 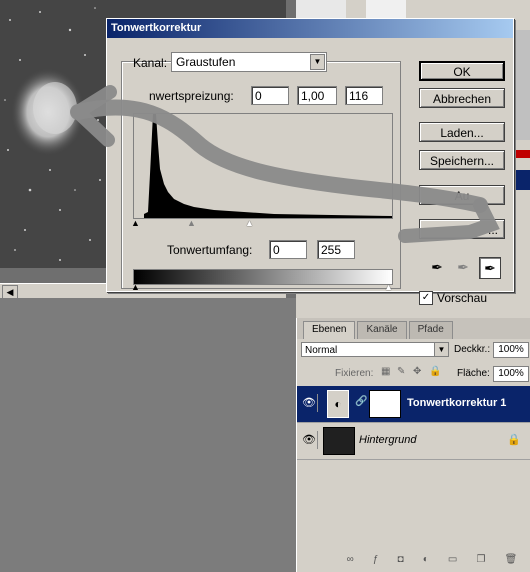 What do you see at coordinates (511, 561) in the screenshot?
I see `delete-layer-icon: 🗑` at bounding box center [511, 561].